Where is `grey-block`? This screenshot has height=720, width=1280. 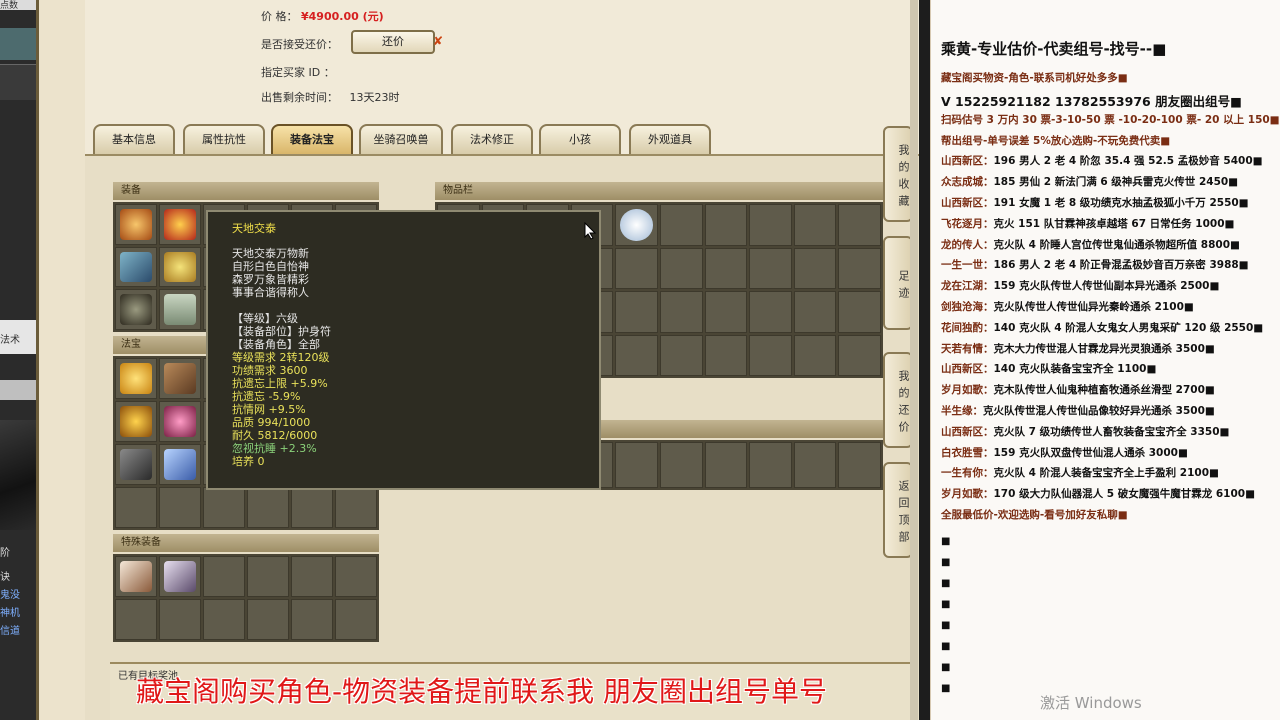 grey-block is located at coordinates (18, 390).